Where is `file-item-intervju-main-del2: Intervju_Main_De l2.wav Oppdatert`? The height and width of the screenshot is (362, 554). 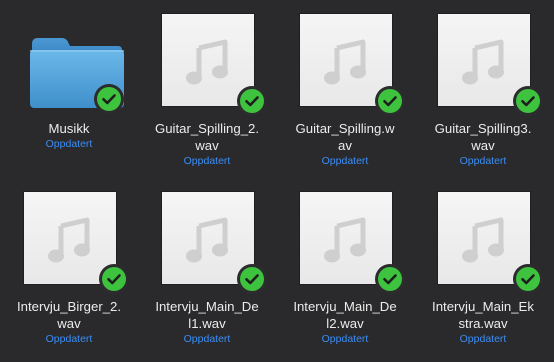 file-item-intervju-main-del2: Intervju_Main_De l2.wav Oppdatert is located at coordinates (345, 265).